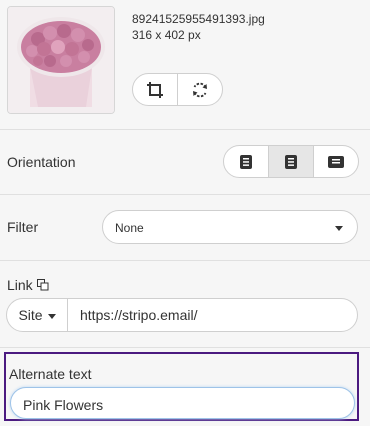 The image size is (370, 426). I want to click on link-input-group: Site https://stripo.email/, so click(182, 315).